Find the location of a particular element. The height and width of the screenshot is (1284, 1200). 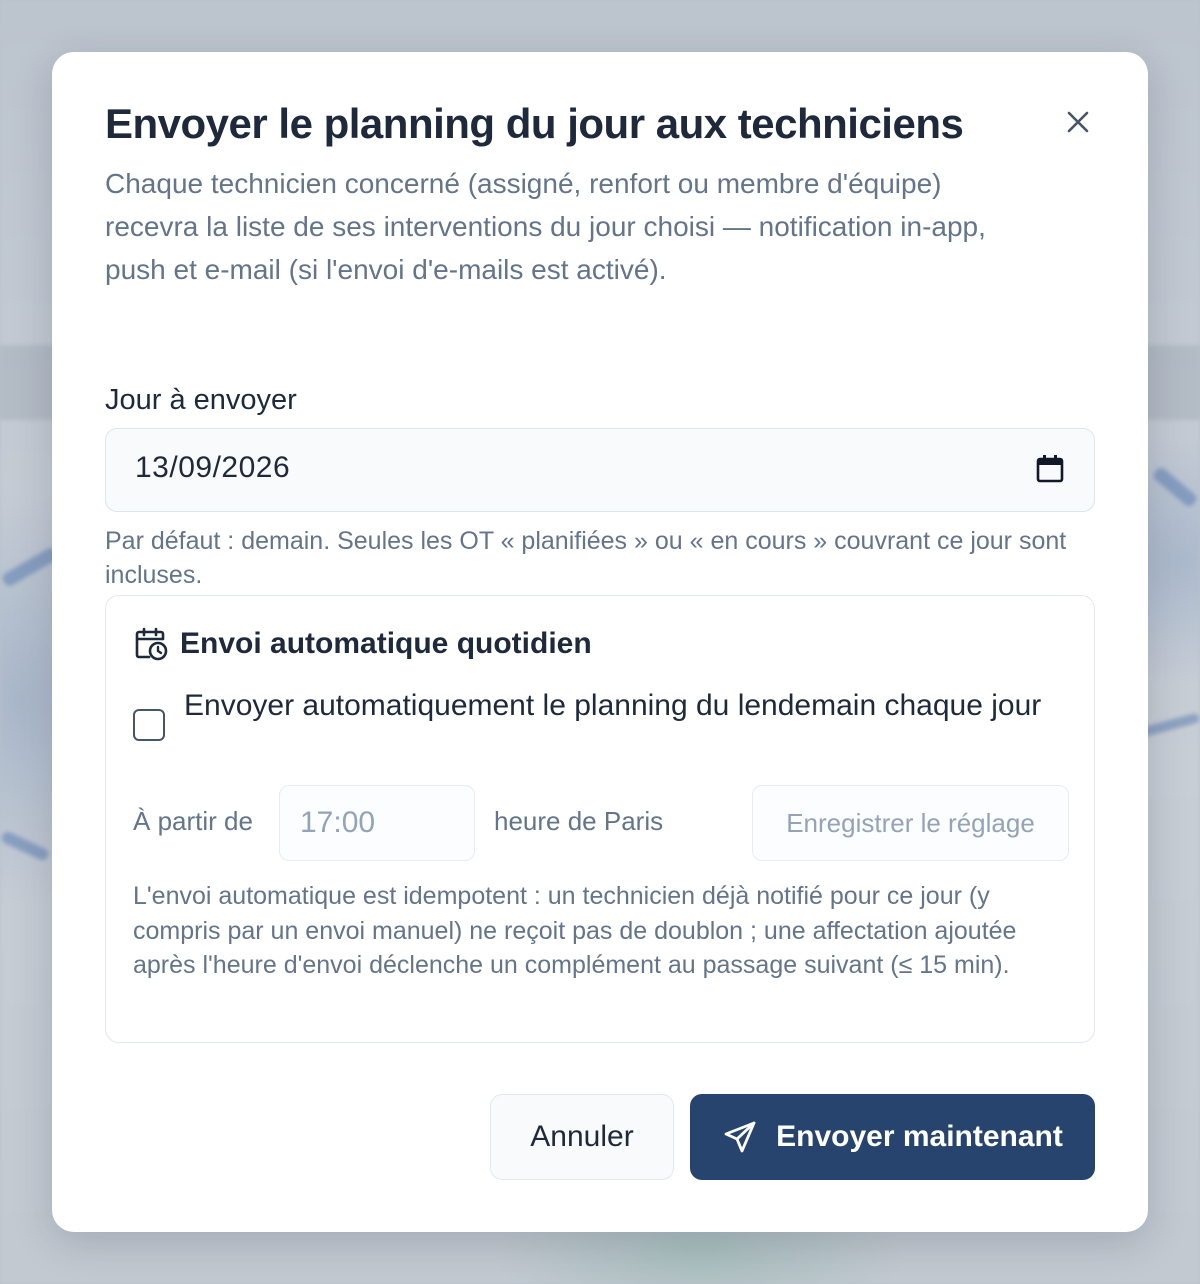

close-icon is located at coordinates (1078, 122).